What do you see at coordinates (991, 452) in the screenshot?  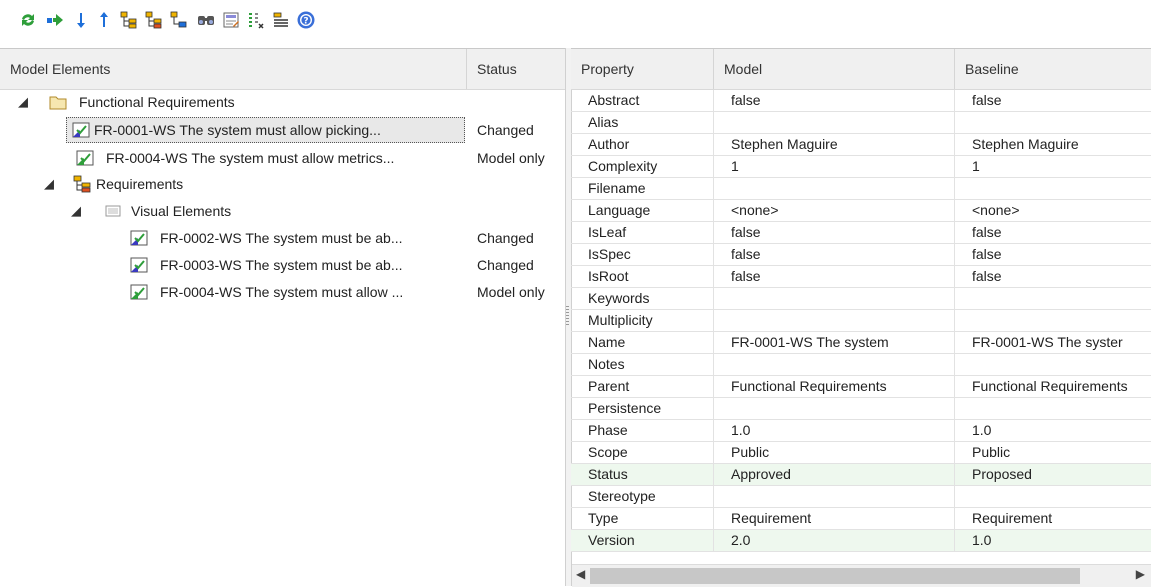 I see `baseline-value-cell: Public` at bounding box center [991, 452].